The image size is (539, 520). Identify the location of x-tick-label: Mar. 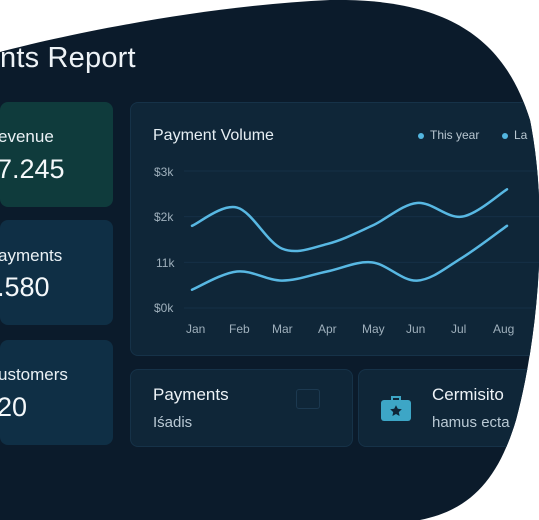
(282, 329).